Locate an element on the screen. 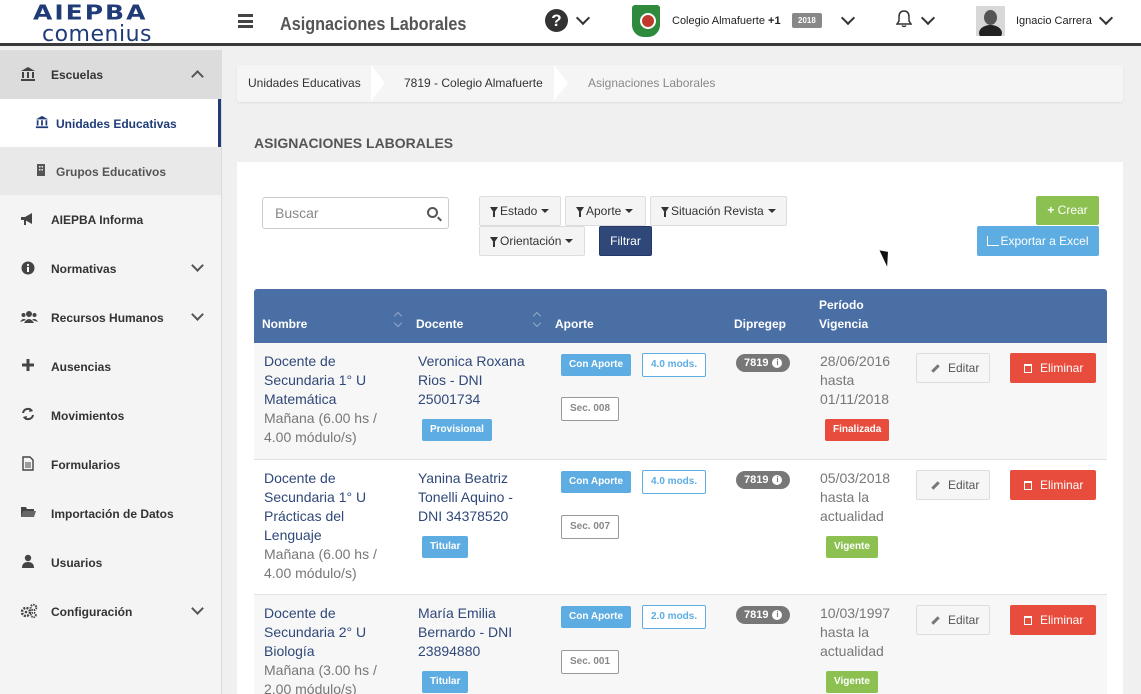 The height and width of the screenshot is (694, 1141). eliminar-label: Eliminar is located at coordinates (1062, 368).